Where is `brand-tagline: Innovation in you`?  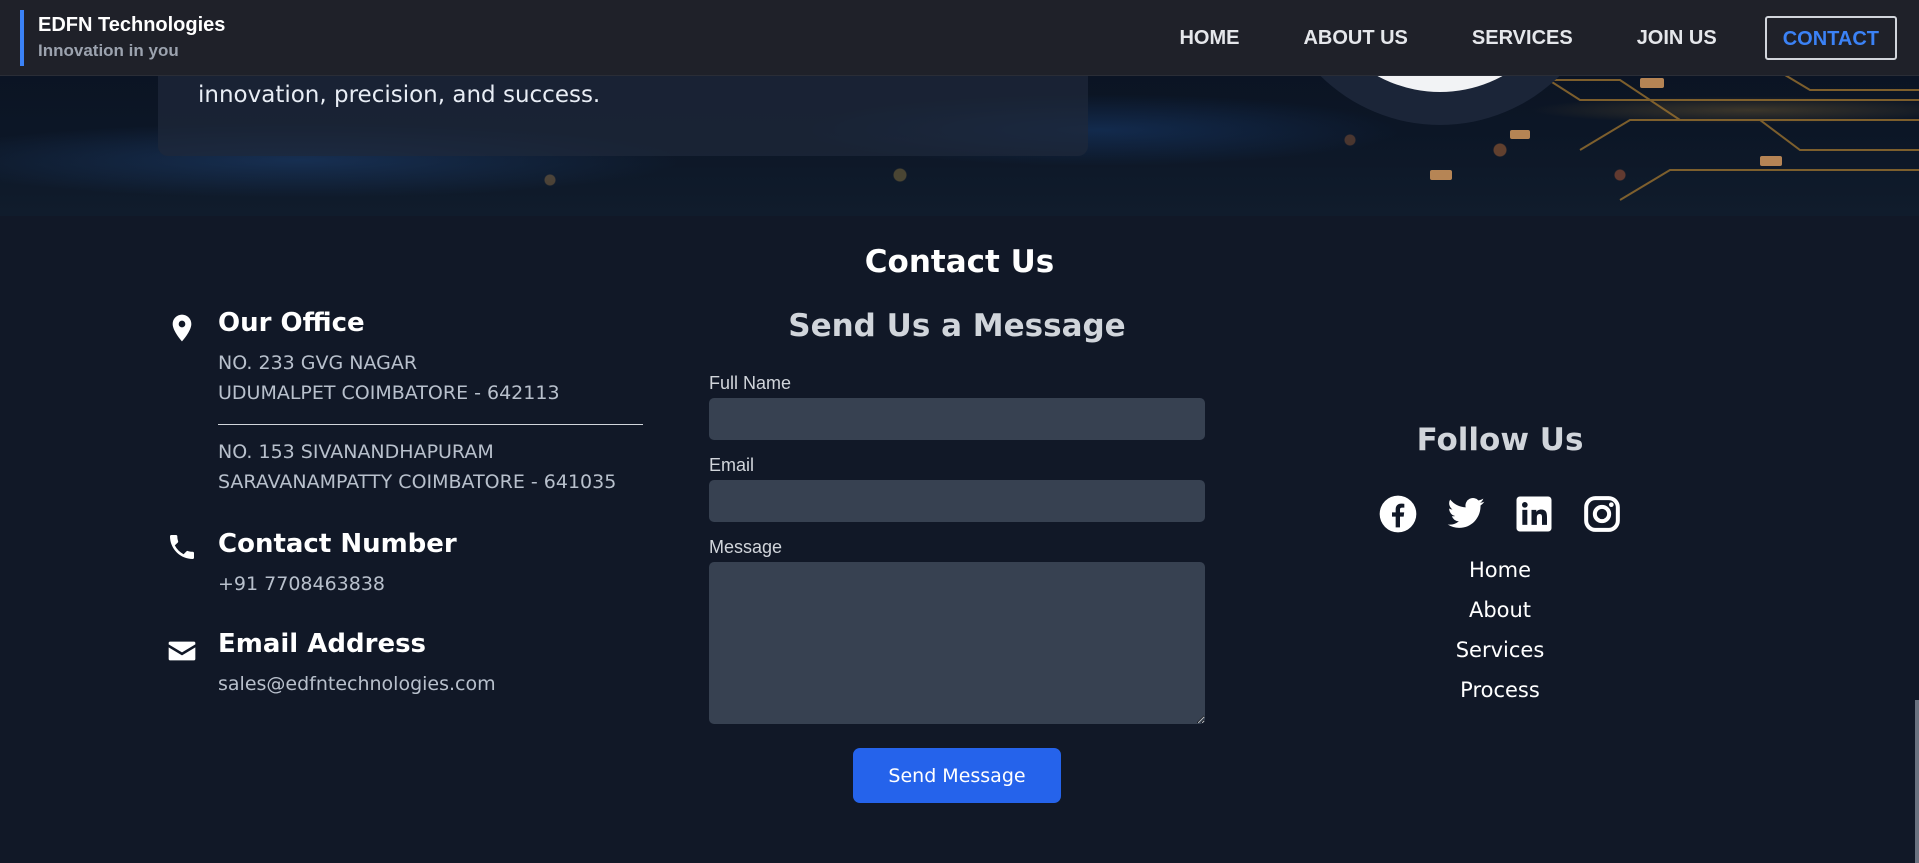 brand-tagline: Innovation in you is located at coordinates (108, 50).